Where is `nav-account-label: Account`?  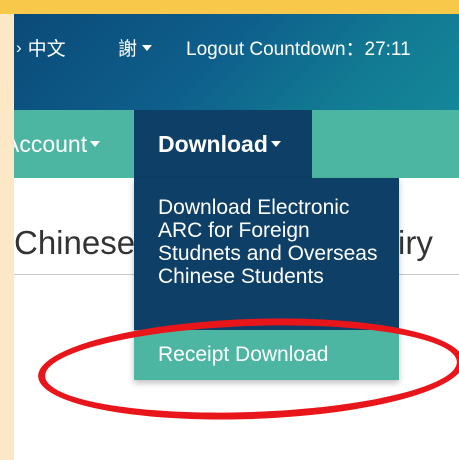 nav-account-label: Account is located at coordinates (51, 143).